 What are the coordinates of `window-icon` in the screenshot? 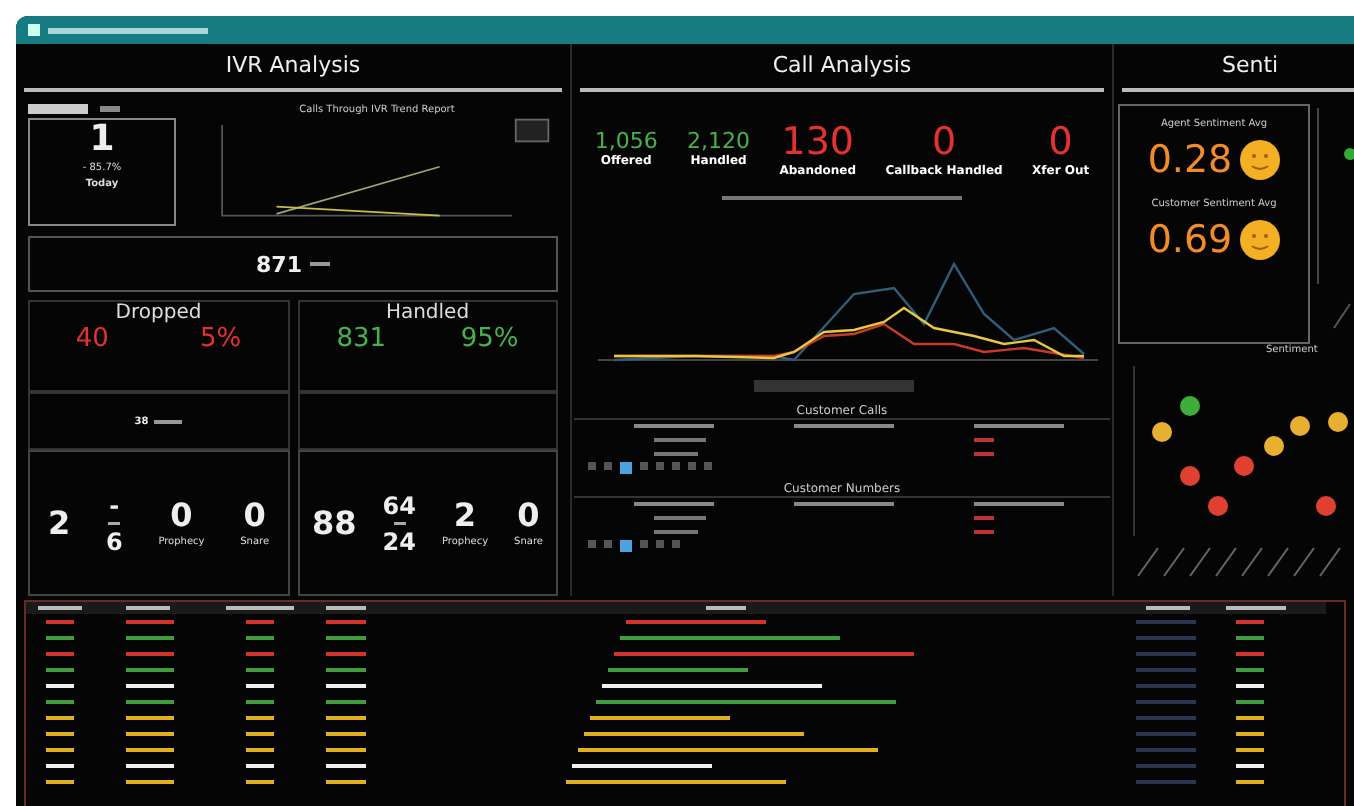 It's located at (34, 30).